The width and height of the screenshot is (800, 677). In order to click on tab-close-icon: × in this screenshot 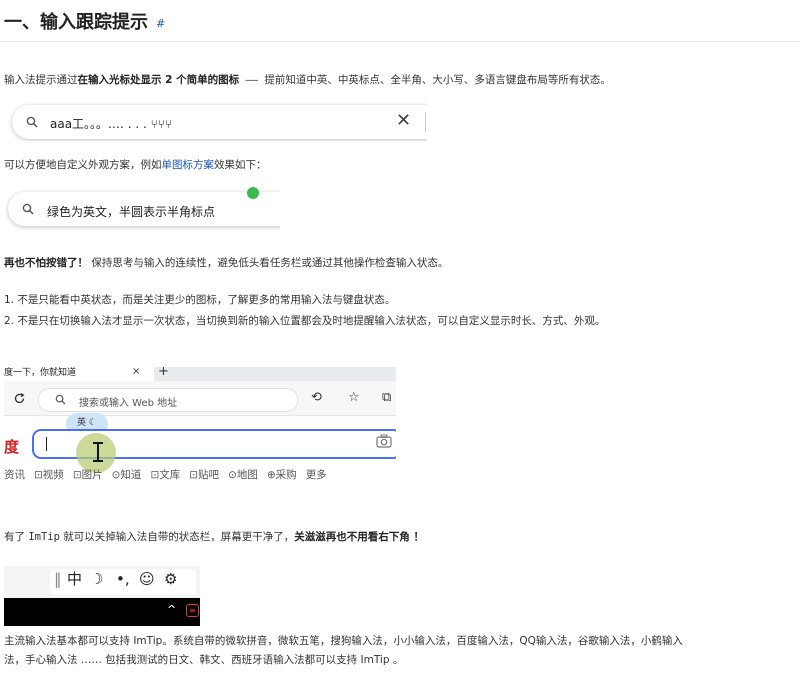, I will do `click(136, 372)`.